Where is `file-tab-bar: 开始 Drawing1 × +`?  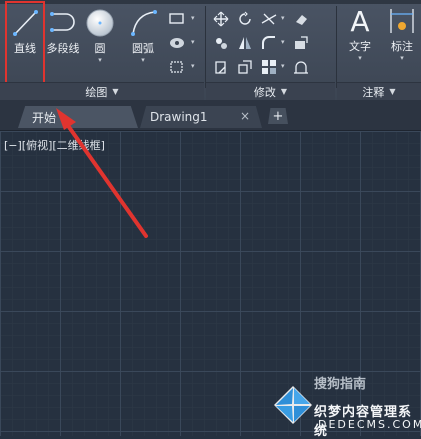
file-tab-bar: 开始 Drawing1 × + is located at coordinates (210, 115).